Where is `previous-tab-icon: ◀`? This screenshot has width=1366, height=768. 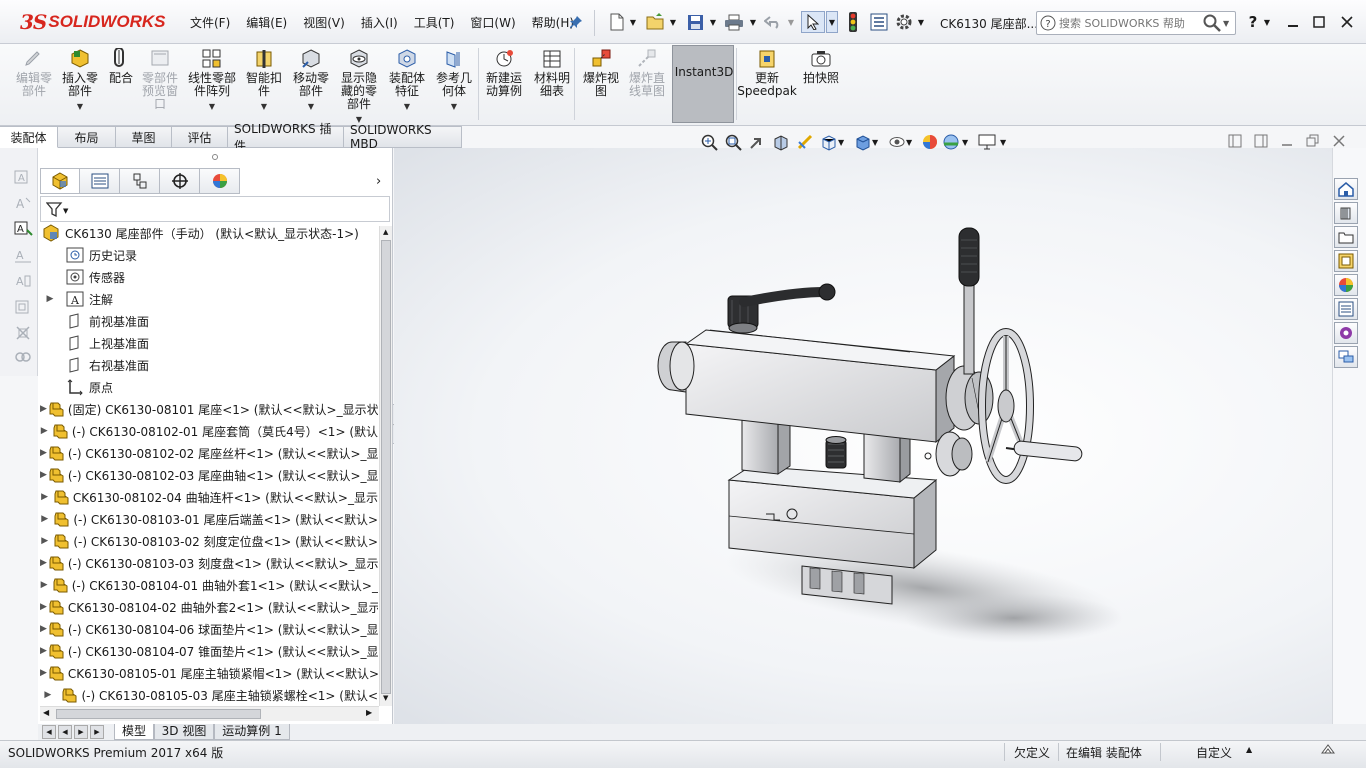 previous-tab-icon: ◀ is located at coordinates (65, 732).